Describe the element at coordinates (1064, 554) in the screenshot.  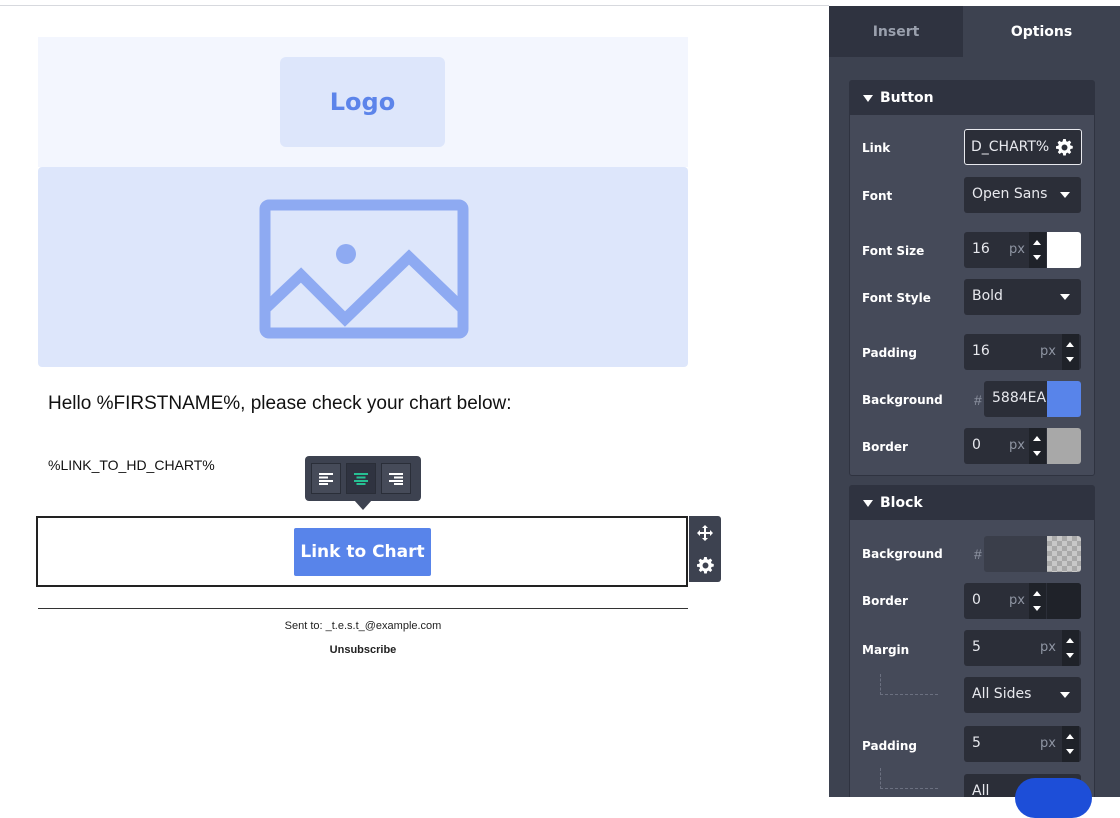
I see `transparent-swatch` at that location.